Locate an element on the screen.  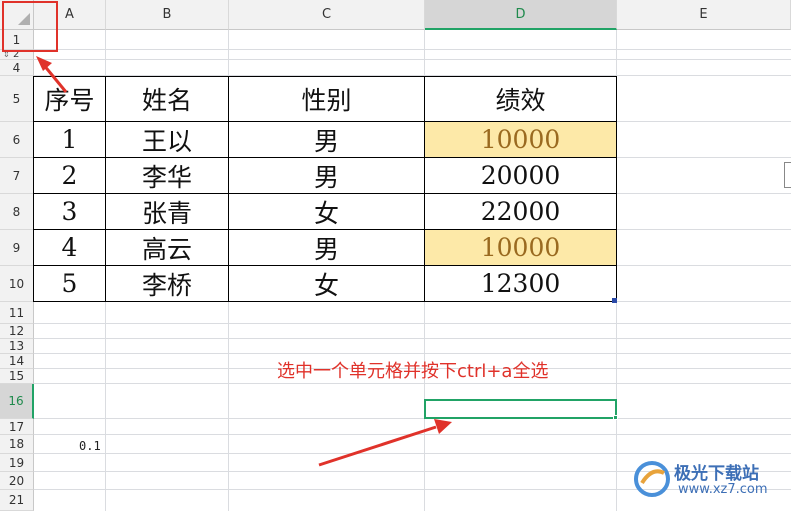
table-cell: 1 is located at coordinates (70, 140).